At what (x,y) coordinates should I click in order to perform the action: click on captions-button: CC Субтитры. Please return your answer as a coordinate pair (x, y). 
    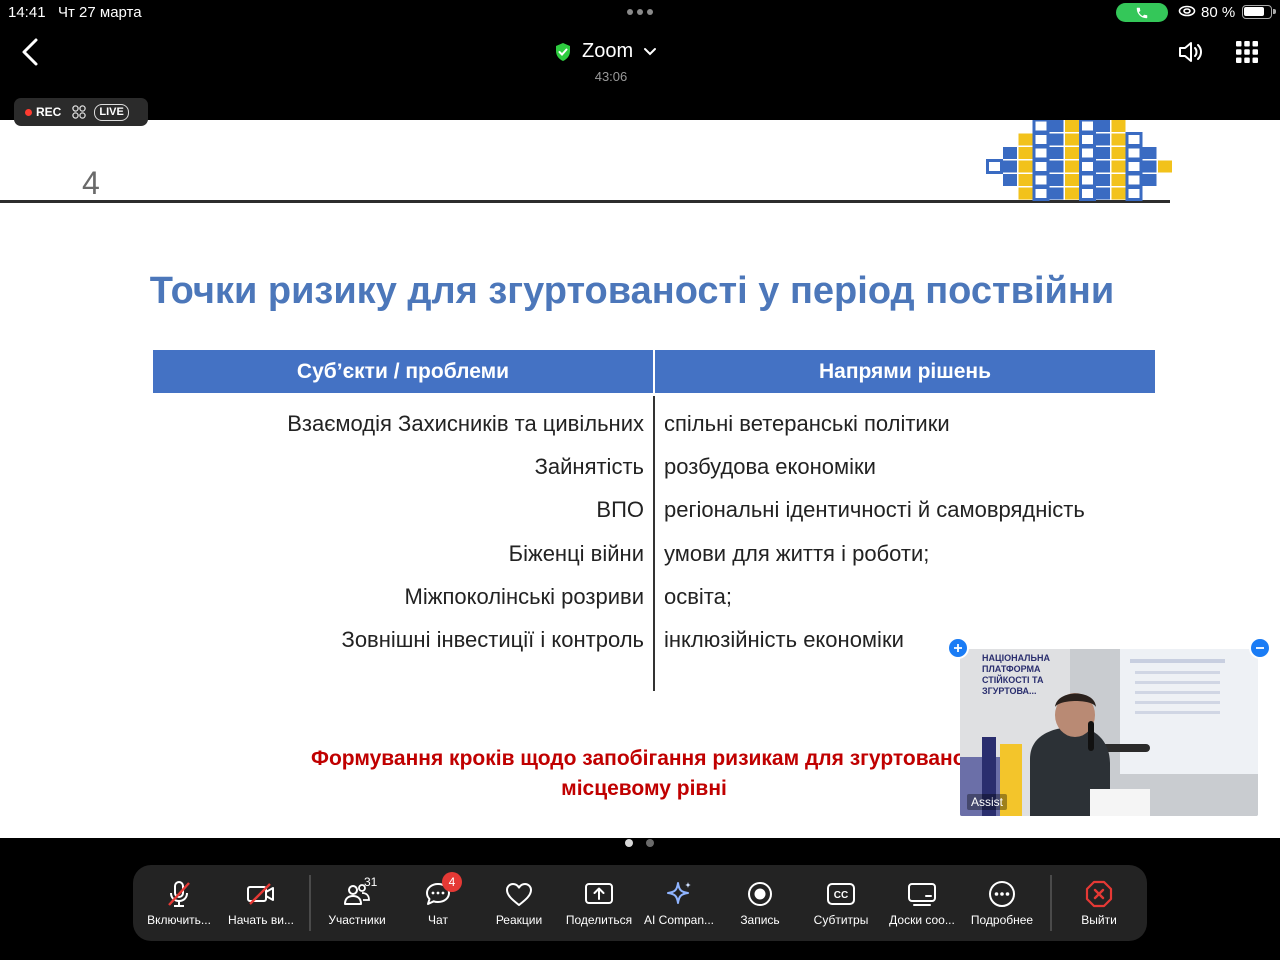
    Looking at the image, I should click on (841, 903).